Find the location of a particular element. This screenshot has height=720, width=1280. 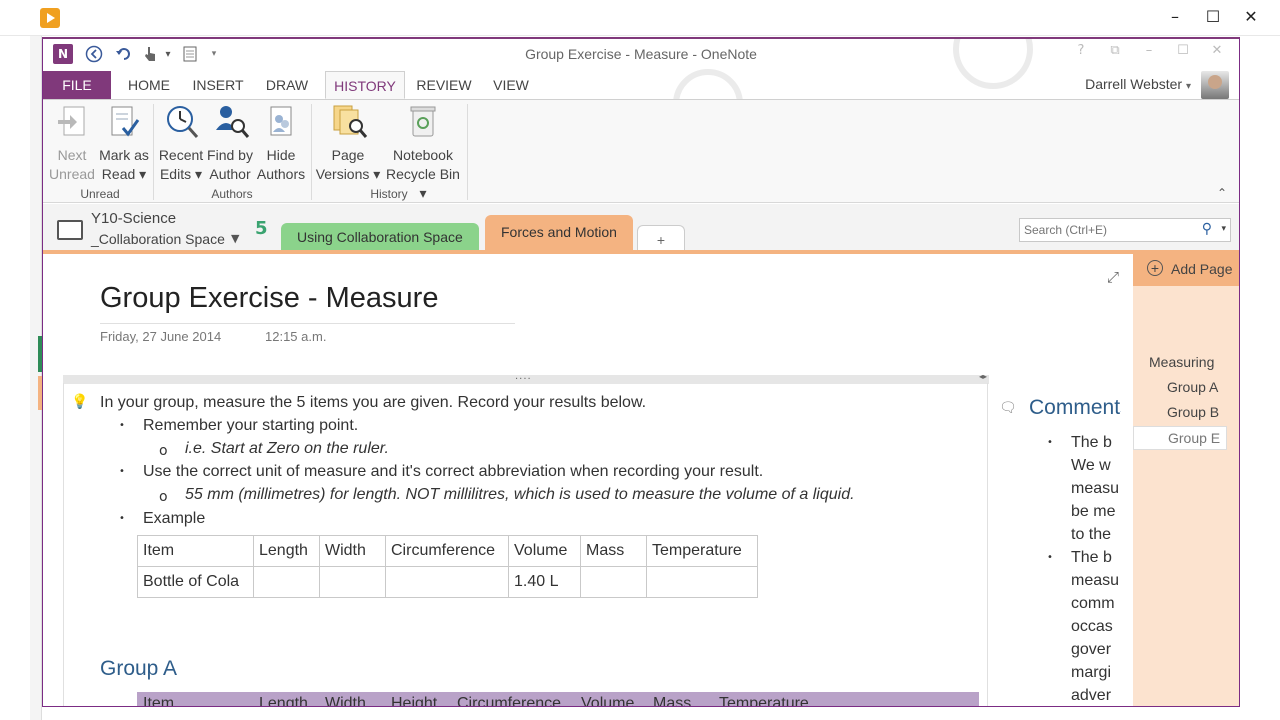

tab-view: VIEW is located at coordinates (511, 85).